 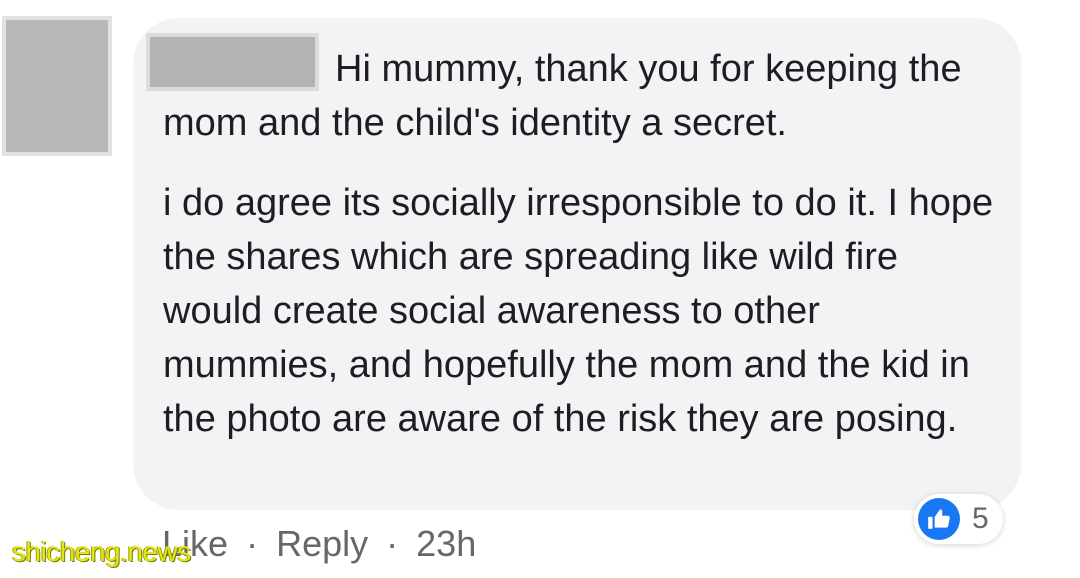 I want to click on comment-actions: Like · Reply · 23h, so click(x=319, y=544).